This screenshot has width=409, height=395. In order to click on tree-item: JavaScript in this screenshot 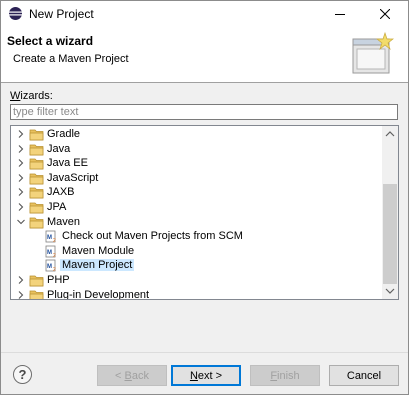, I will do `click(197, 178)`.